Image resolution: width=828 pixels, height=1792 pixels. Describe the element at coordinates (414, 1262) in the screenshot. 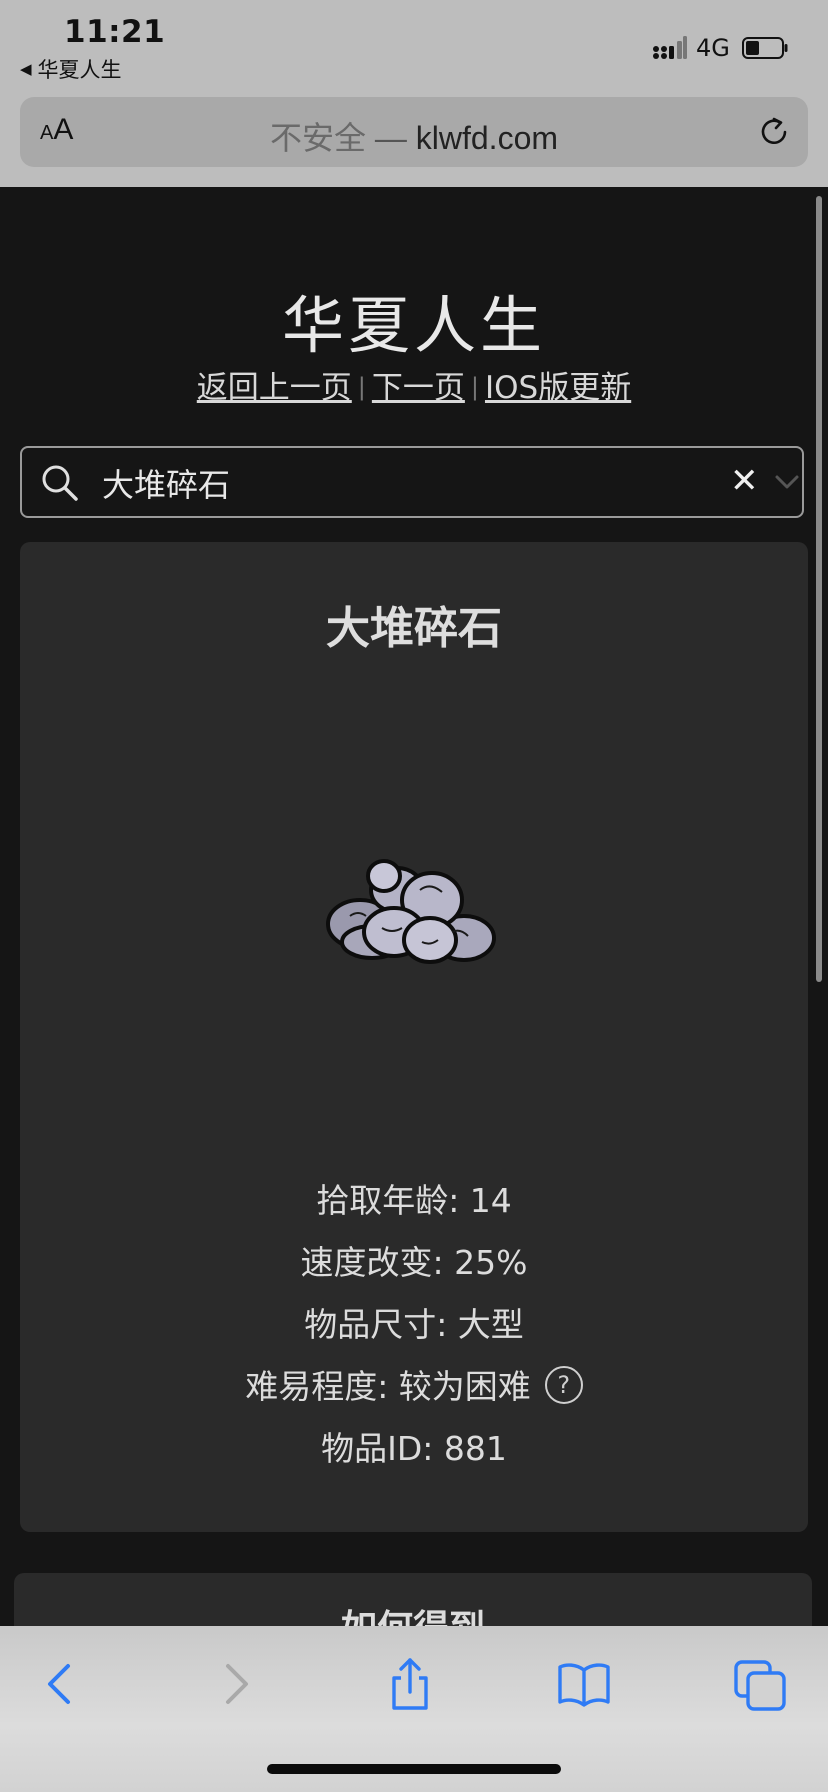

I see `speed-change: 速度改变: 25%` at that location.